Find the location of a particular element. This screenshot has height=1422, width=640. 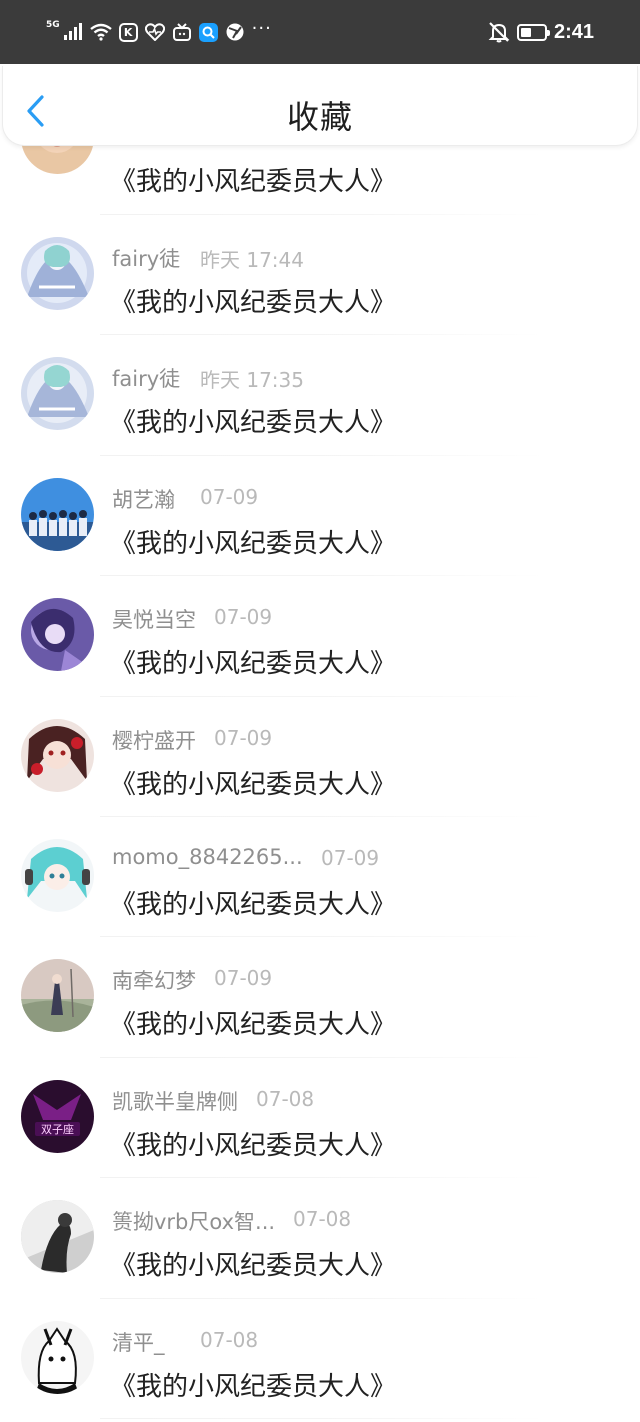

avatar: 双子座 is located at coordinates (57, 1116).